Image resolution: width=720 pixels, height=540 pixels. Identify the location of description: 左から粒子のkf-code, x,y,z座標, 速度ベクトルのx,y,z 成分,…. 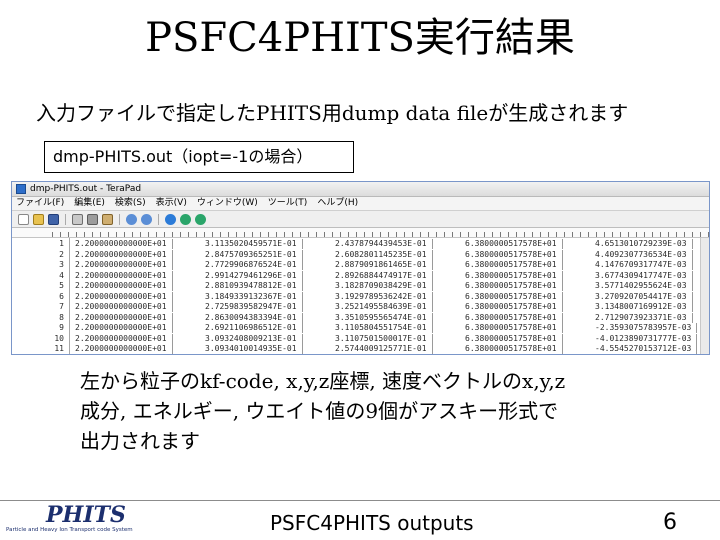
(322, 411).